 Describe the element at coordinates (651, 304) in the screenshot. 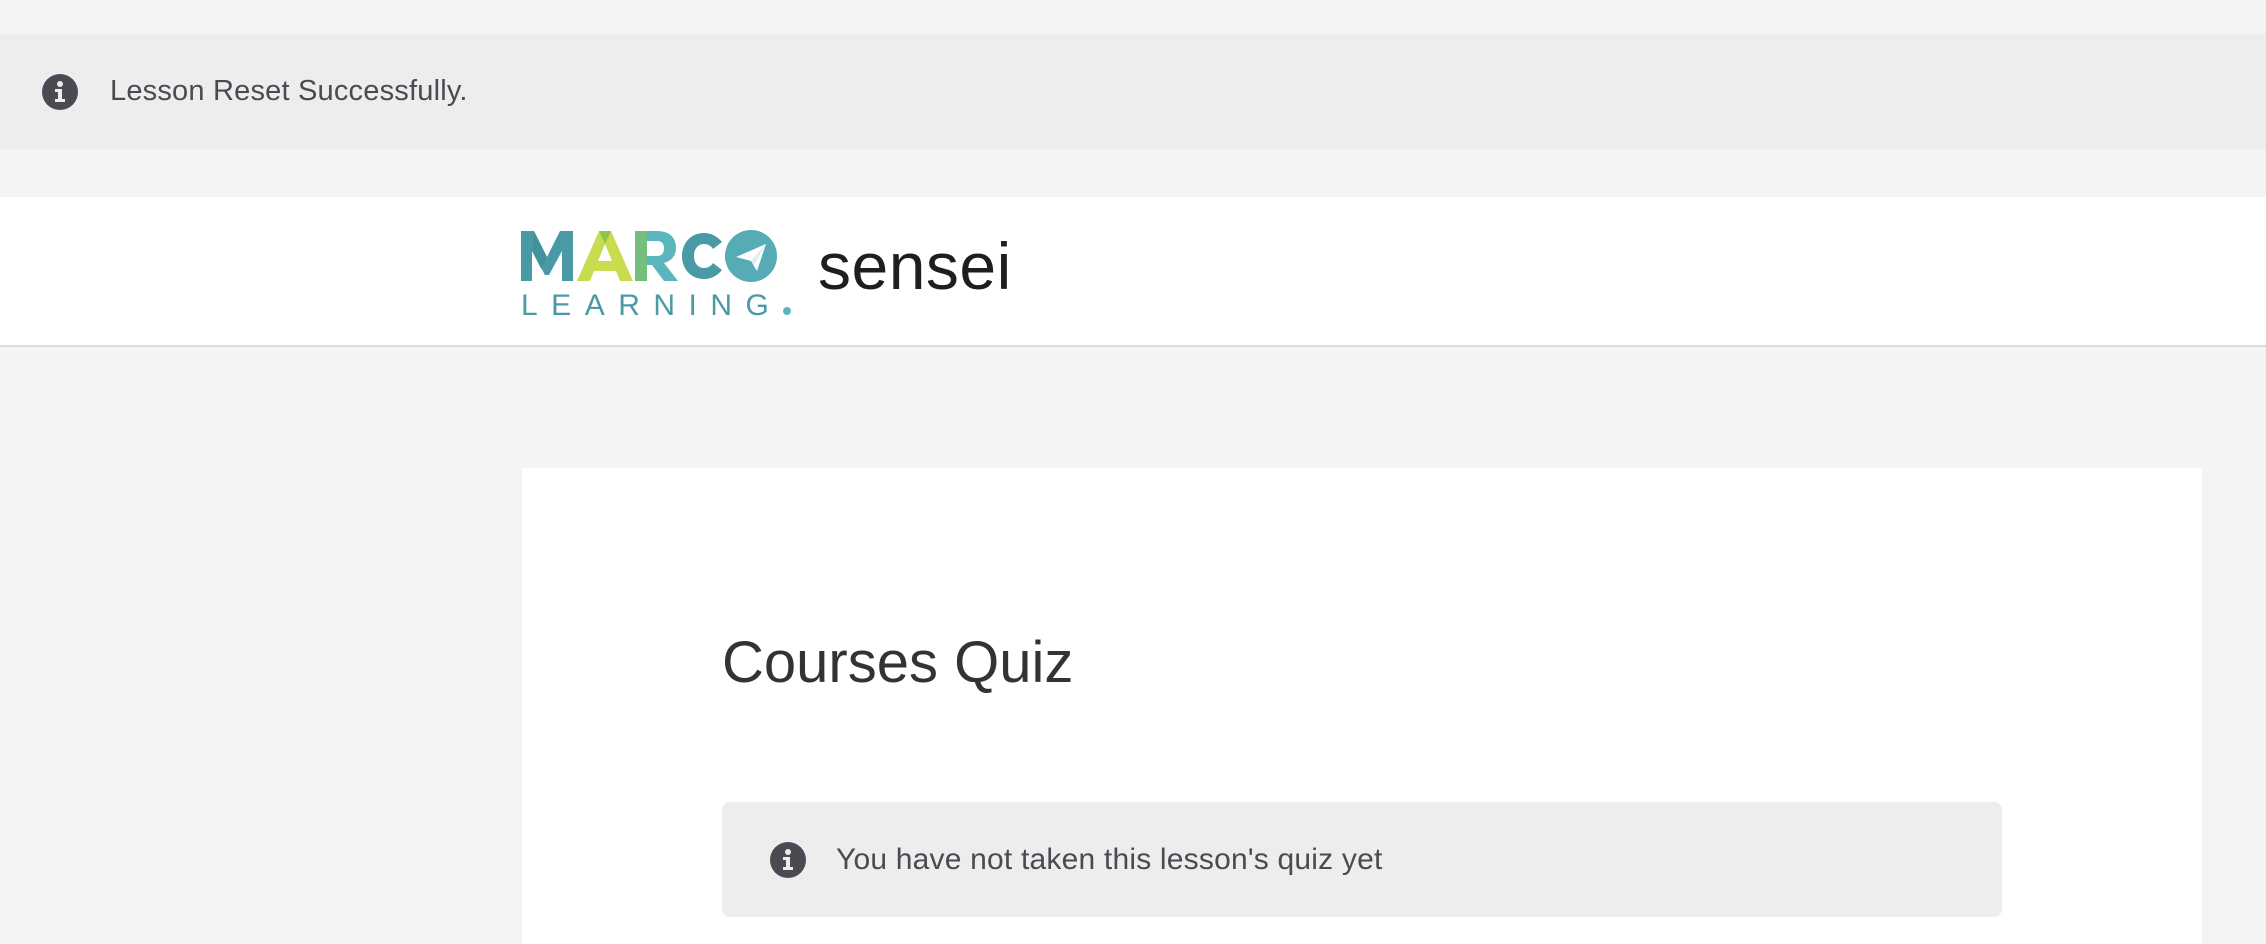

I see `svg-text: LEARNING` at that location.